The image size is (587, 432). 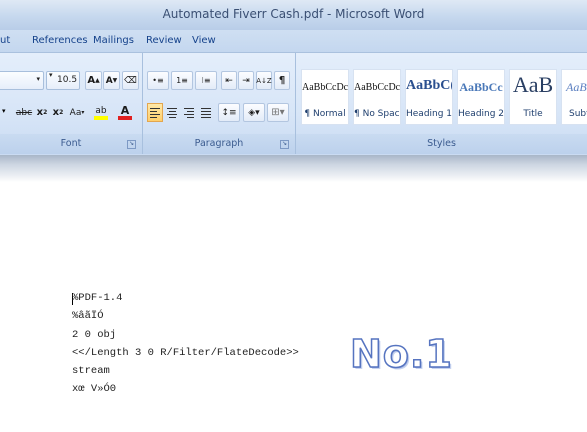 I want to click on highlighter-icon: ab, so click(x=101, y=110).